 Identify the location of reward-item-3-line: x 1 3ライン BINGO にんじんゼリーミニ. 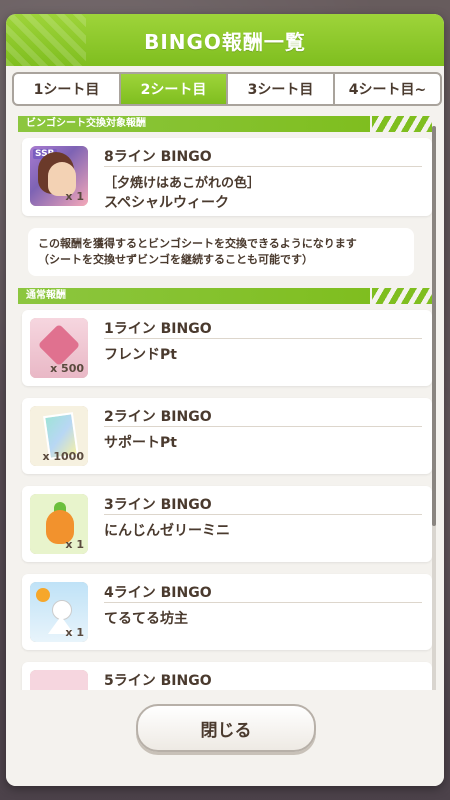
(227, 524).